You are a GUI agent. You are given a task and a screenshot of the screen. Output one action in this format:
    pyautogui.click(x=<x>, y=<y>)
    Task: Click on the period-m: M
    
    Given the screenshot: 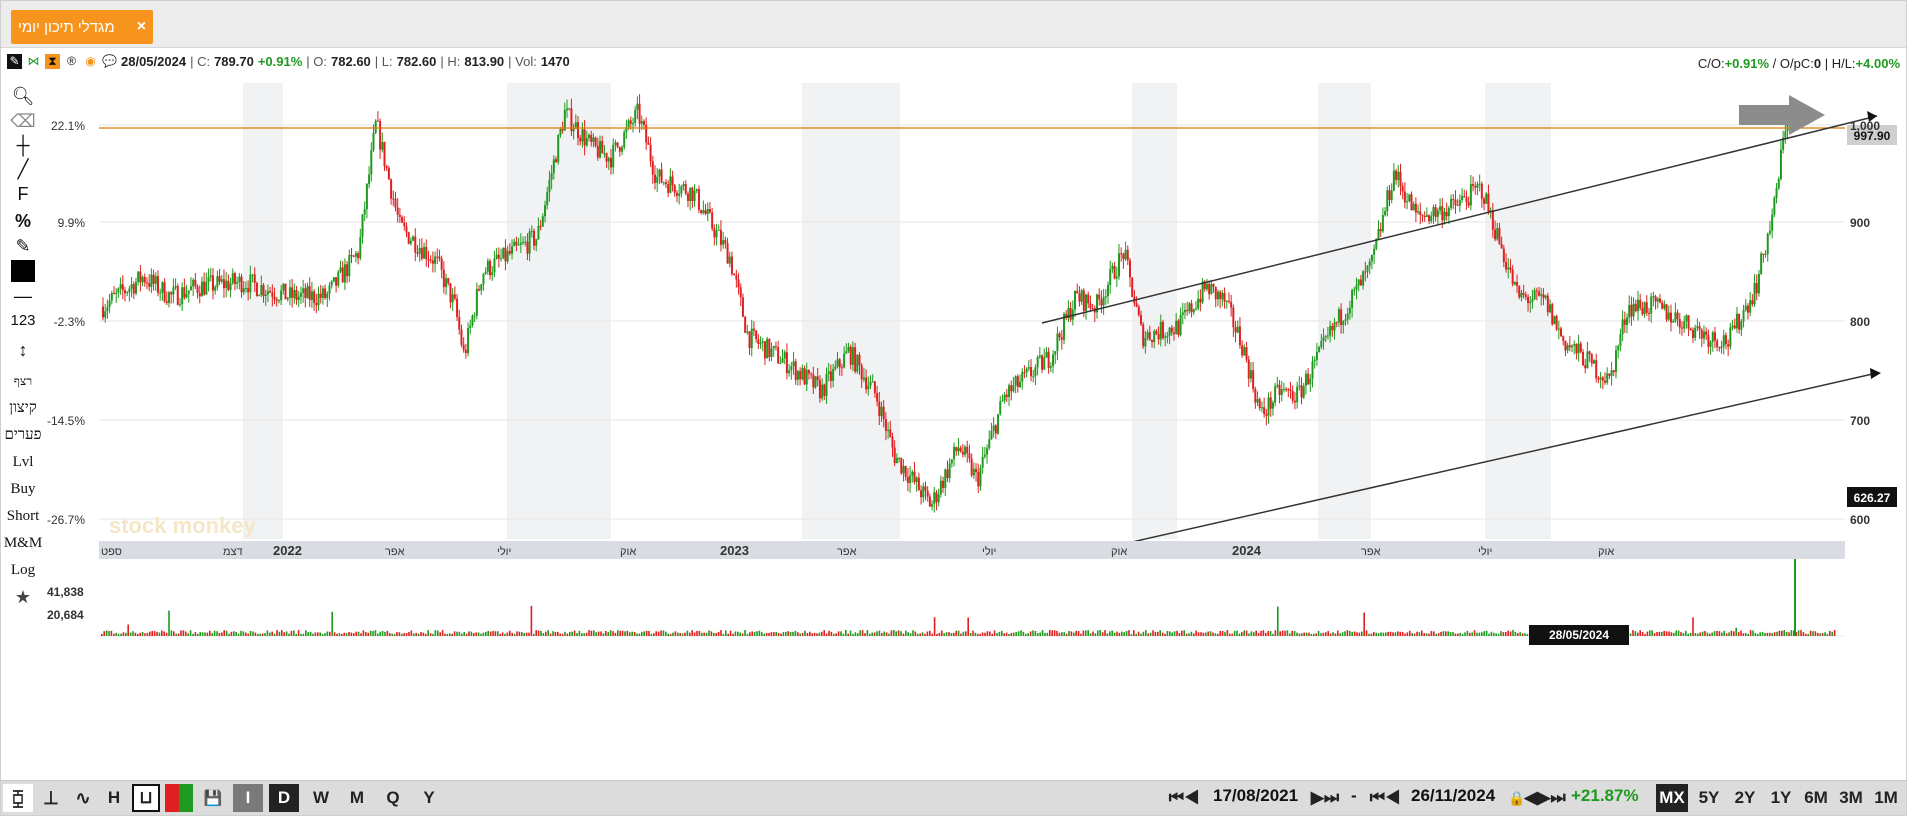 What is the action you would take?
    pyautogui.click(x=357, y=798)
    